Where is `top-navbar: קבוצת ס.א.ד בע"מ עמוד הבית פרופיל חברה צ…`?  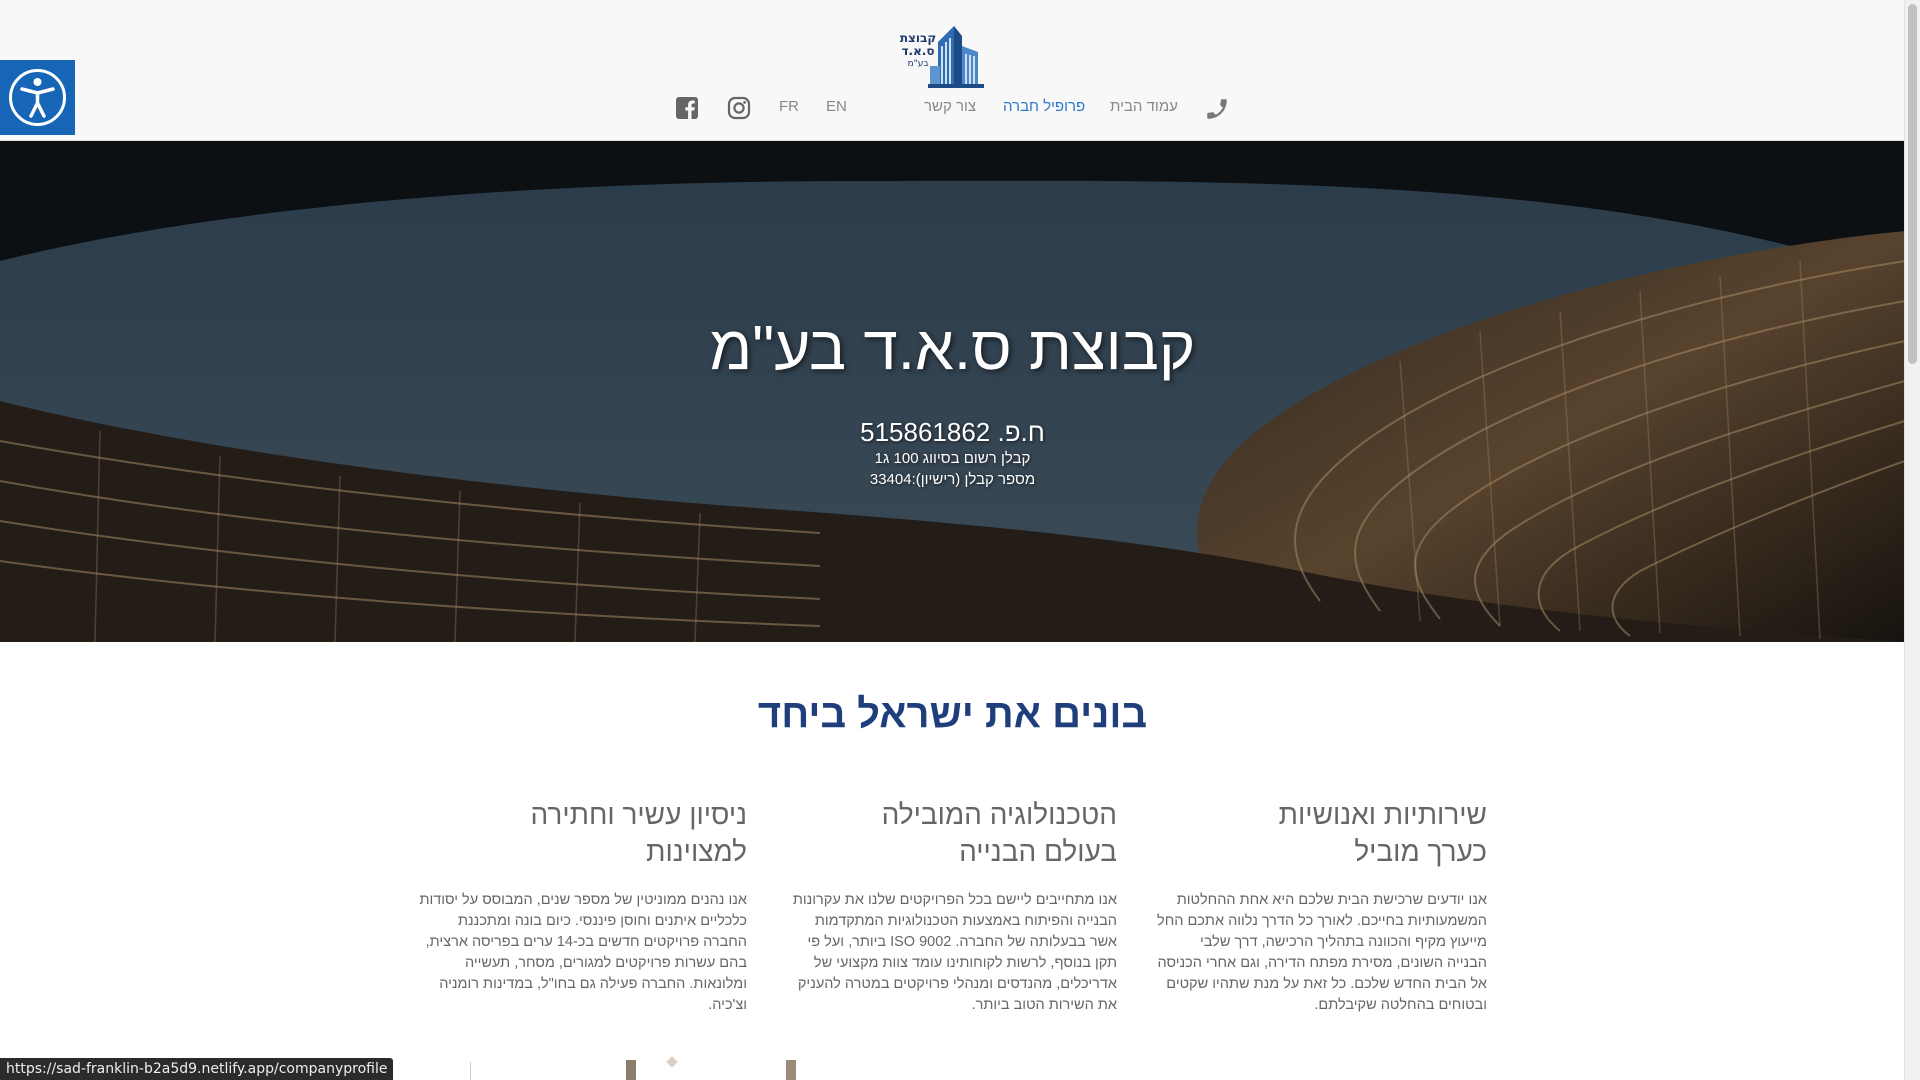
top-navbar: קבוצת ס.א.ד בע"מ עמוד הבית פרופיל חברה צ… is located at coordinates (952, 70).